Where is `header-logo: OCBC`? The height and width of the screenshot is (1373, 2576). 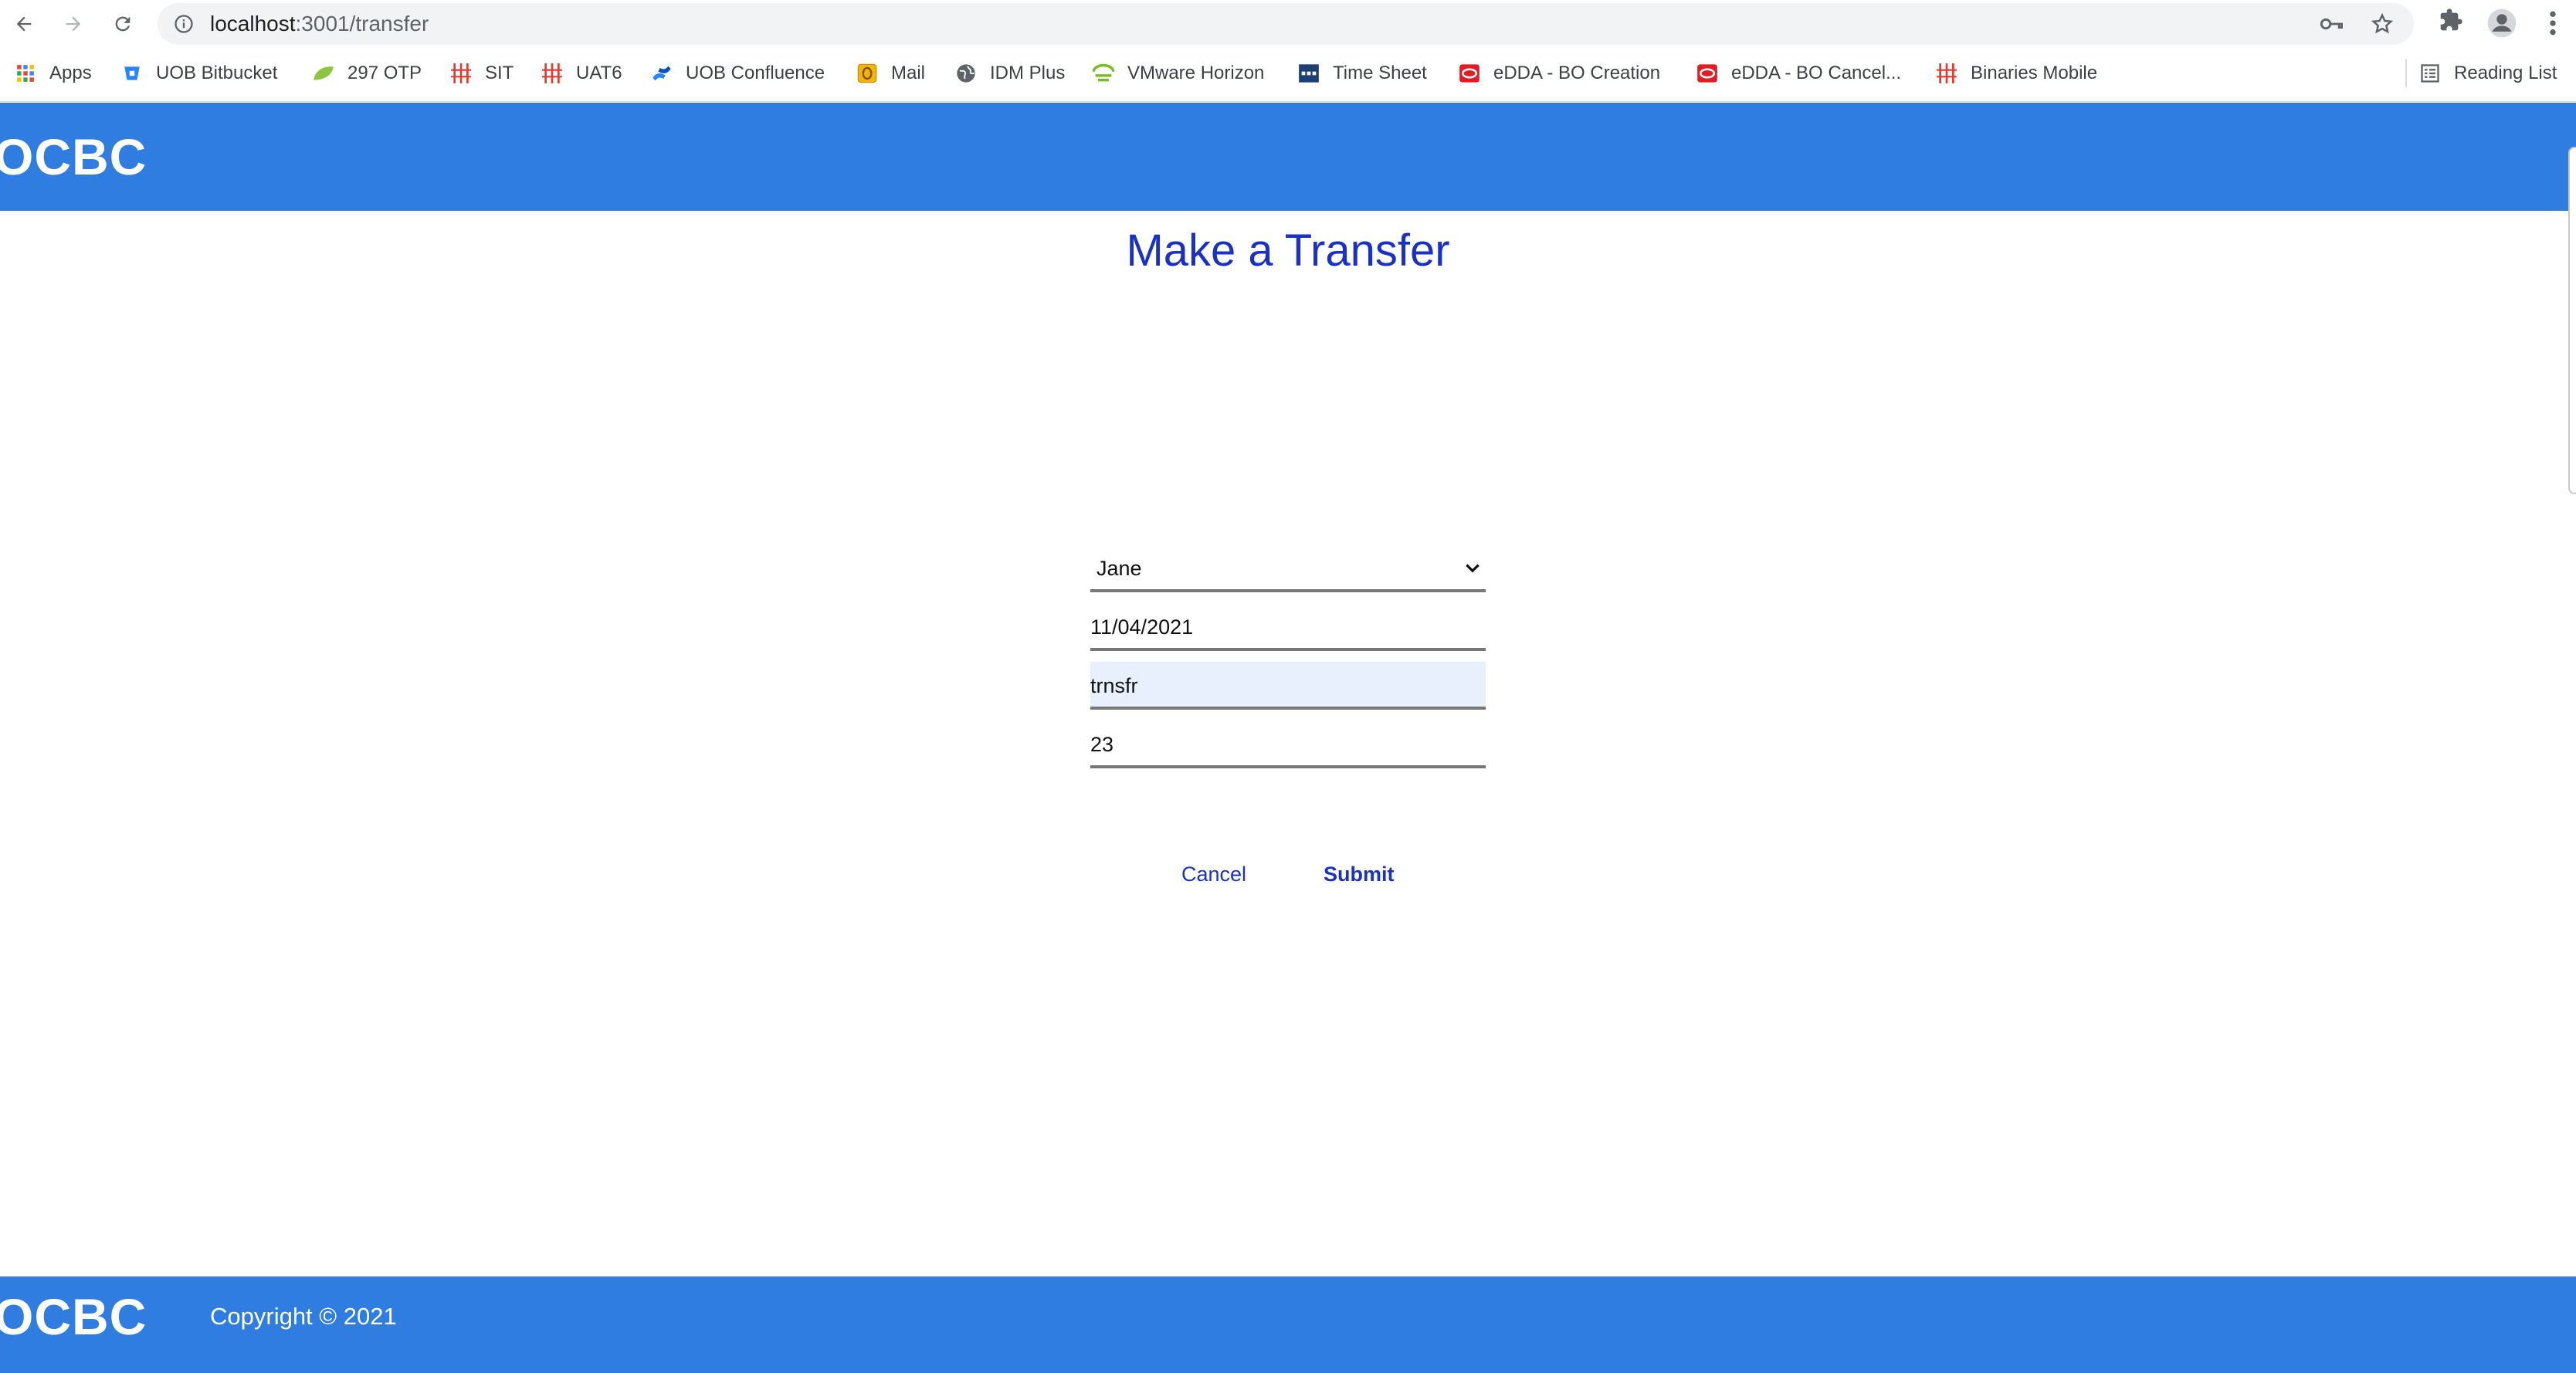 header-logo: OCBC is located at coordinates (73, 157).